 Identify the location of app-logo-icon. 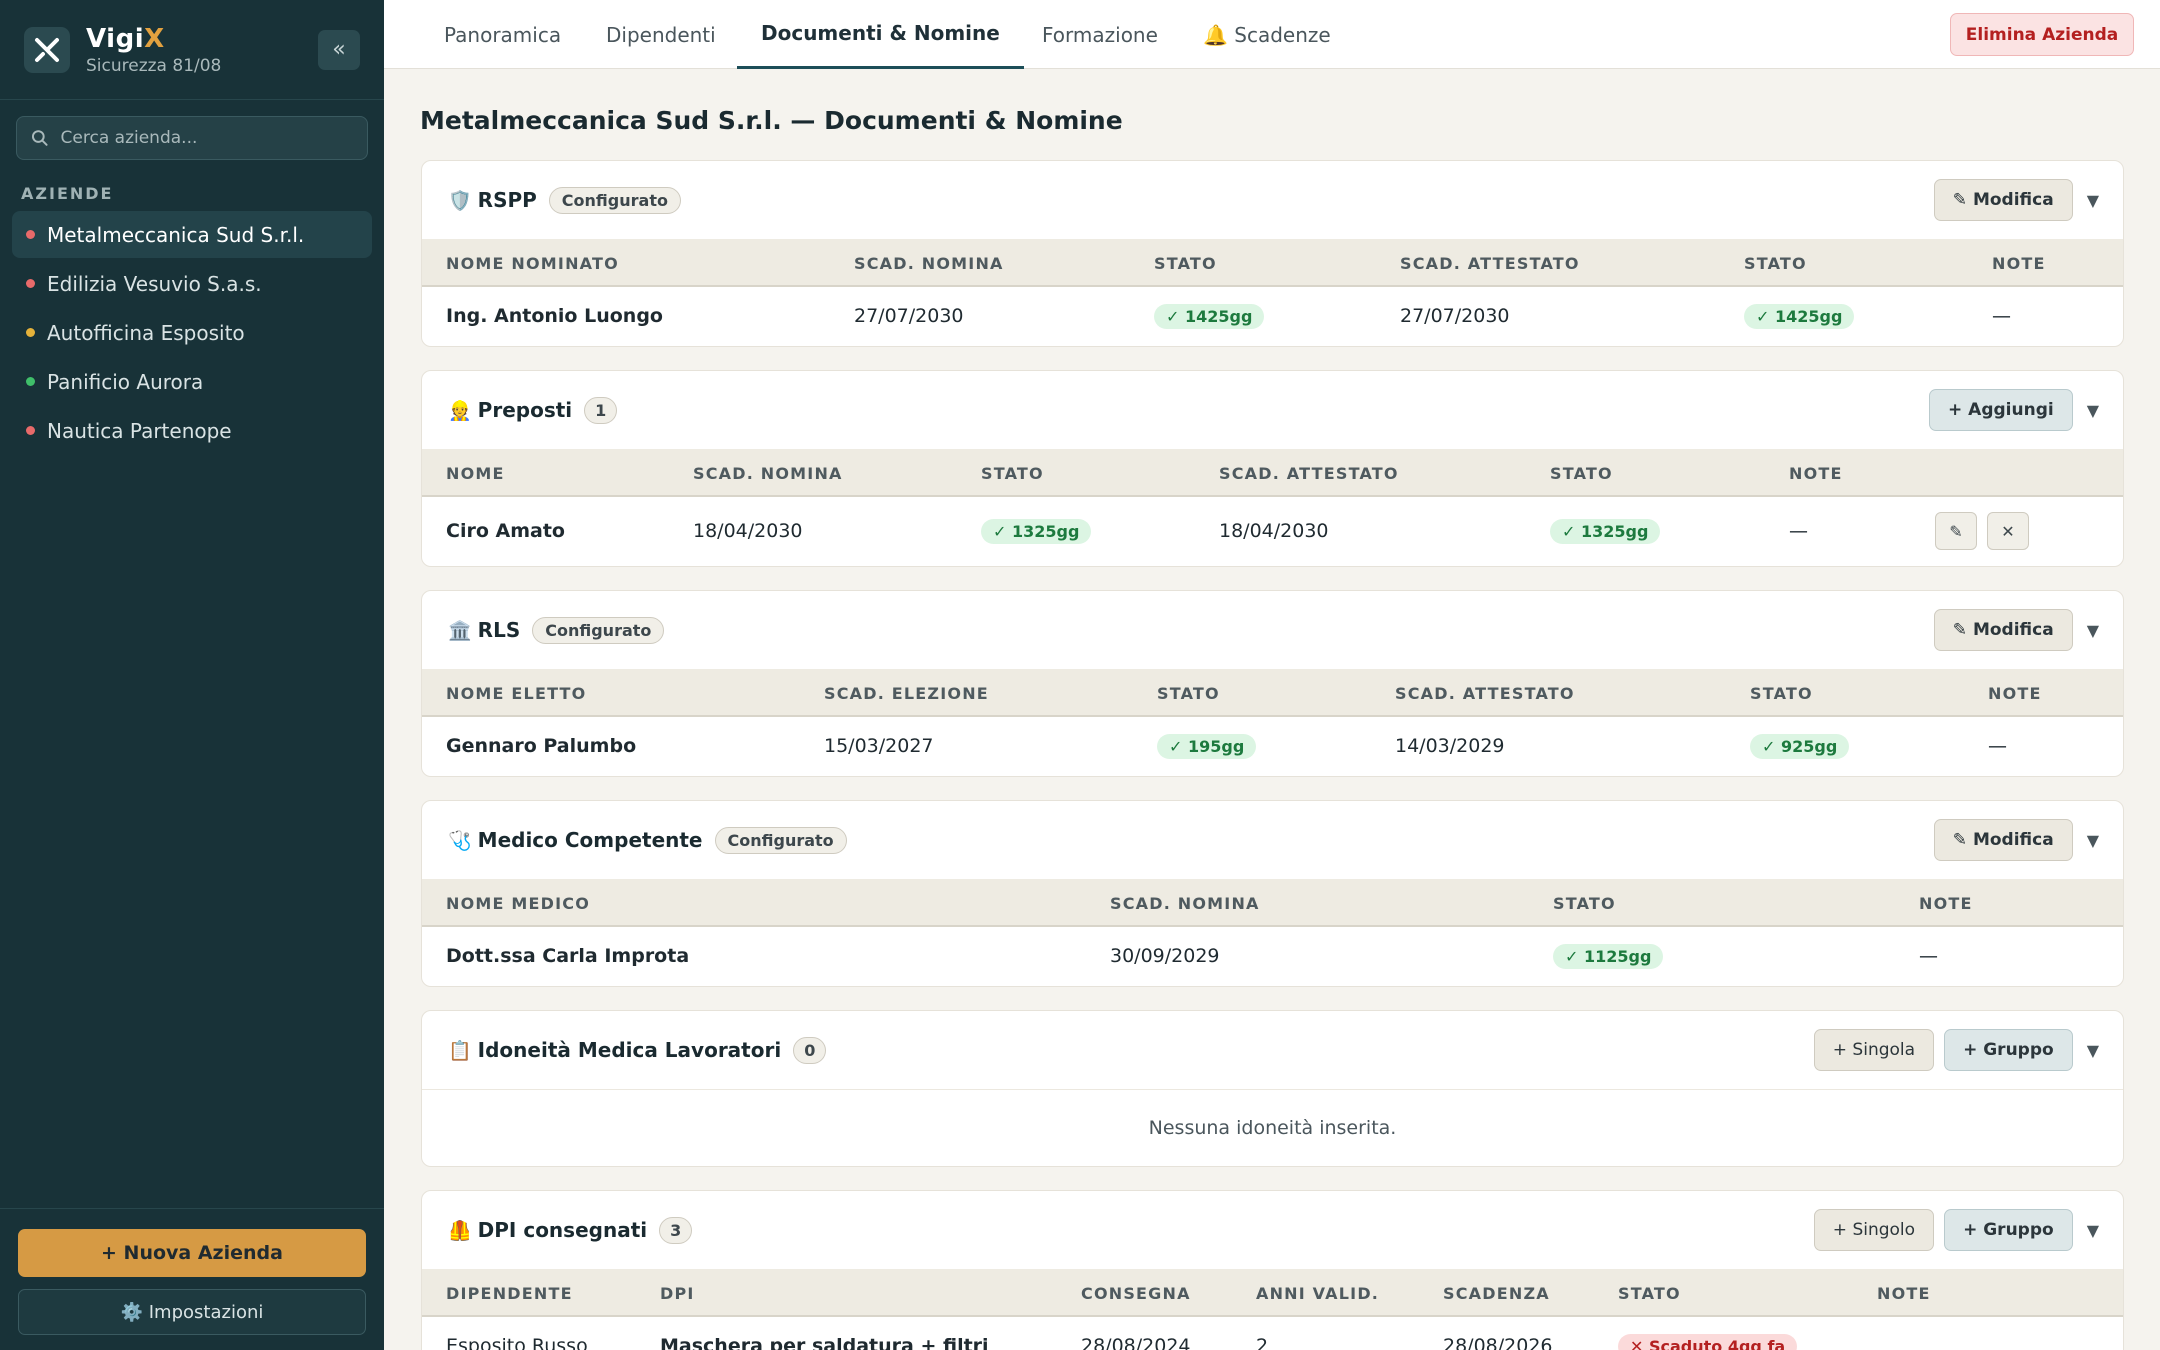
(47, 49).